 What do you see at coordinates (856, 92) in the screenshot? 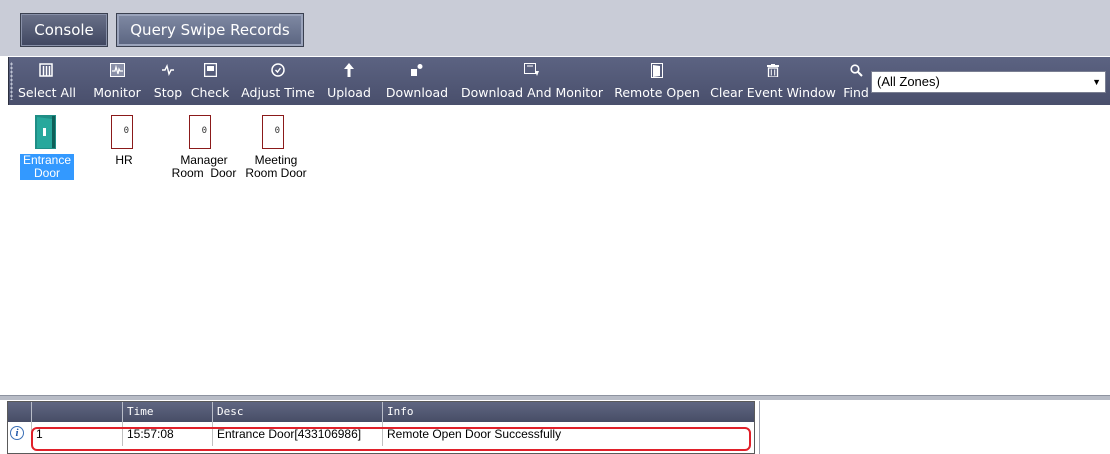
I see `find-label: Find` at bounding box center [856, 92].